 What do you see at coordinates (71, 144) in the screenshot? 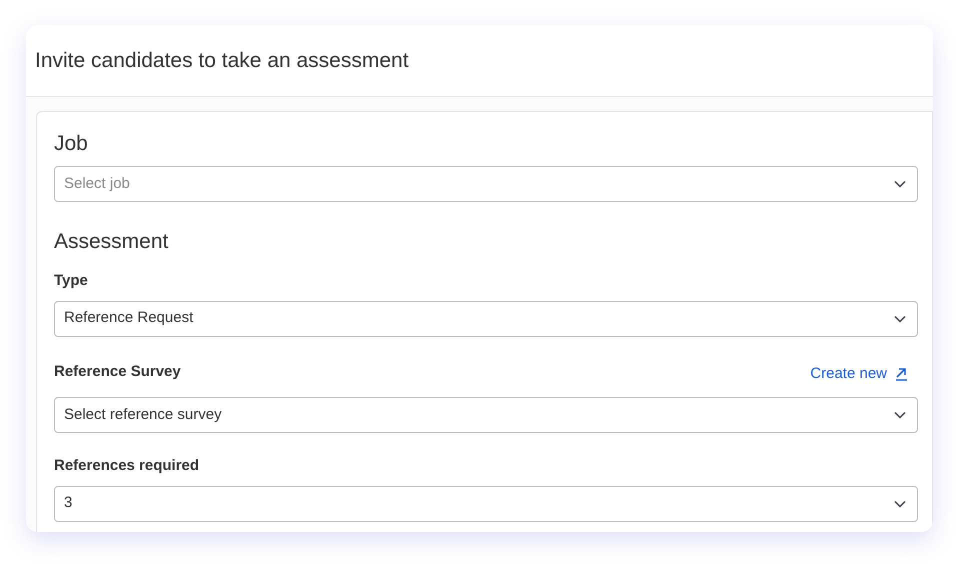
I see `section-heading: Job` at bounding box center [71, 144].